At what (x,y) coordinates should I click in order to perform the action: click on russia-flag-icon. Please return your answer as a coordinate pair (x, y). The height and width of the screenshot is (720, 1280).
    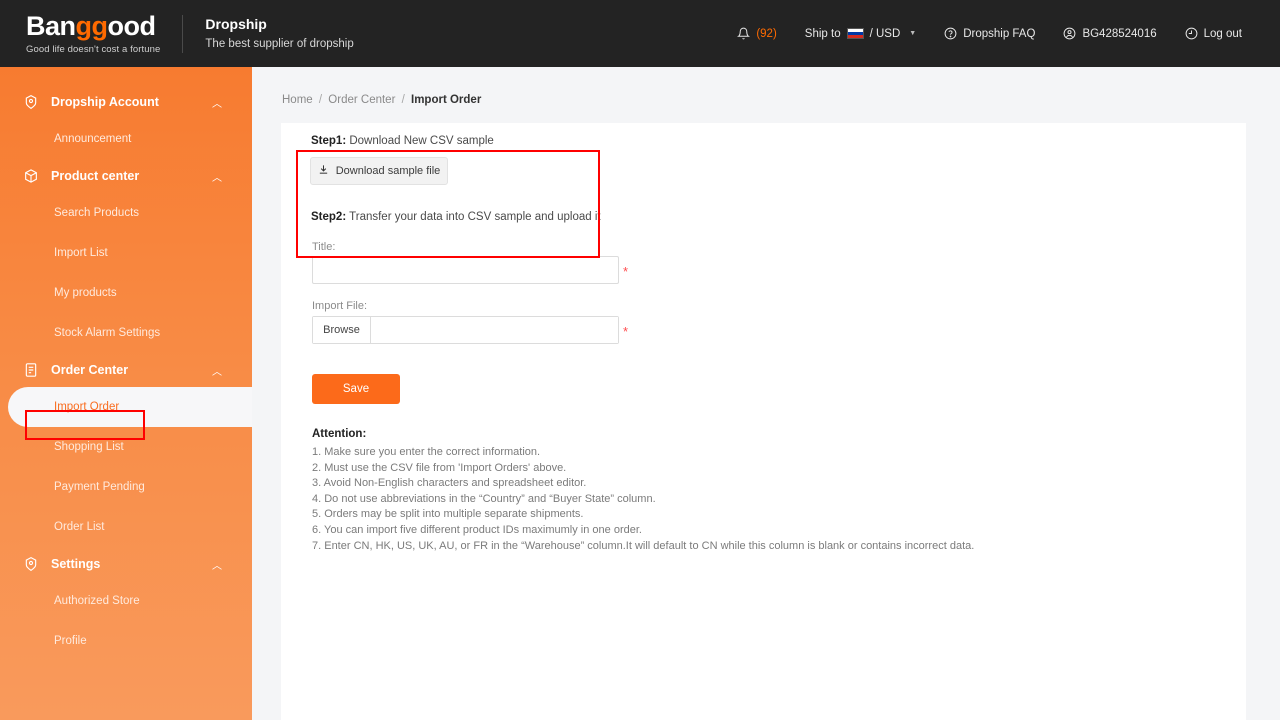
    Looking at the image, I should click on (855, 33).